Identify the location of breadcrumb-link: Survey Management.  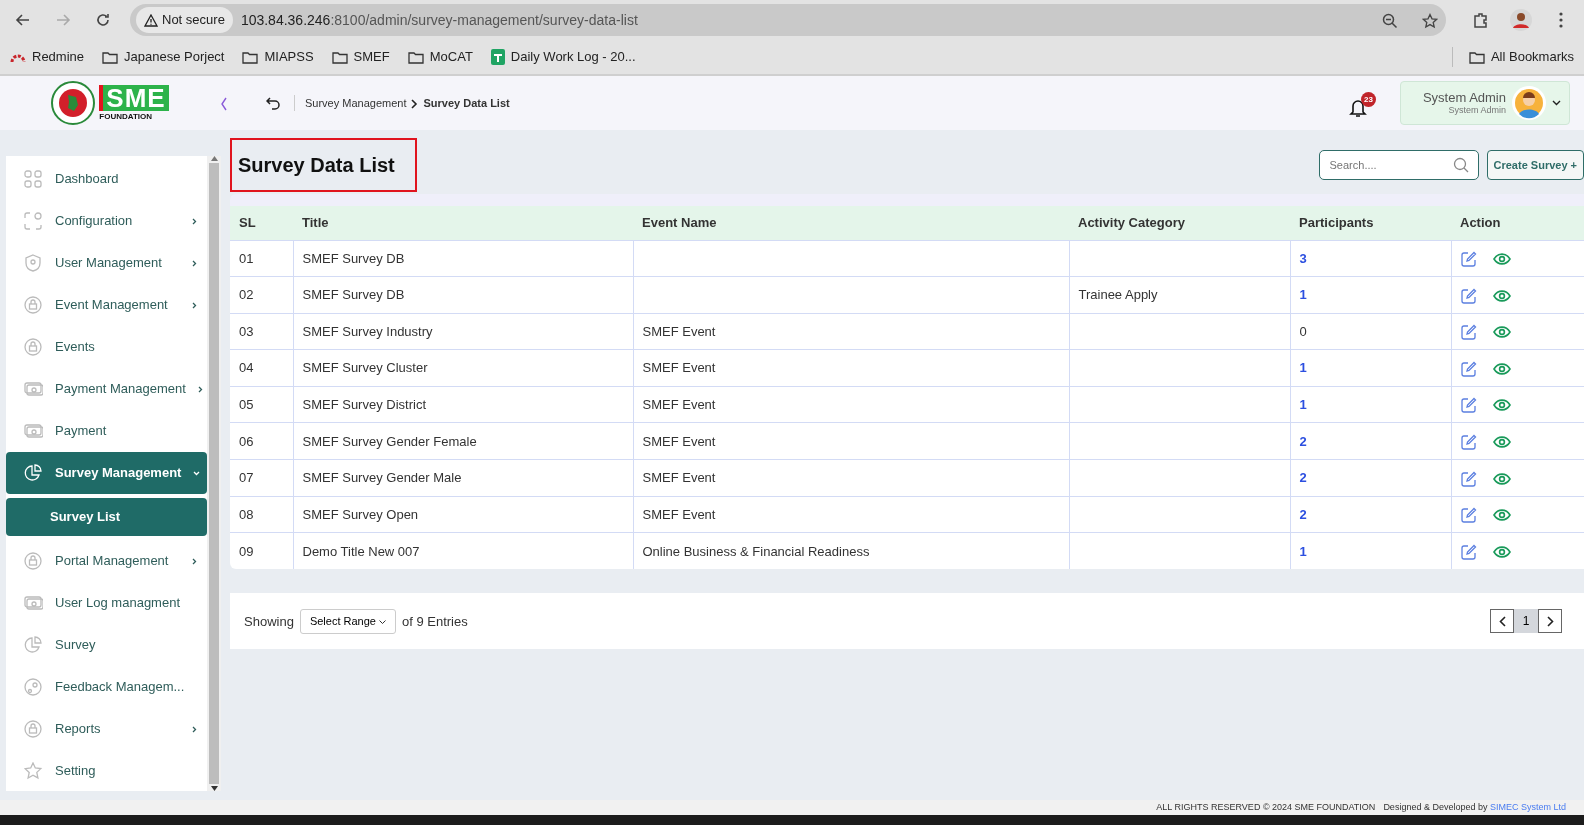
(356, 103).